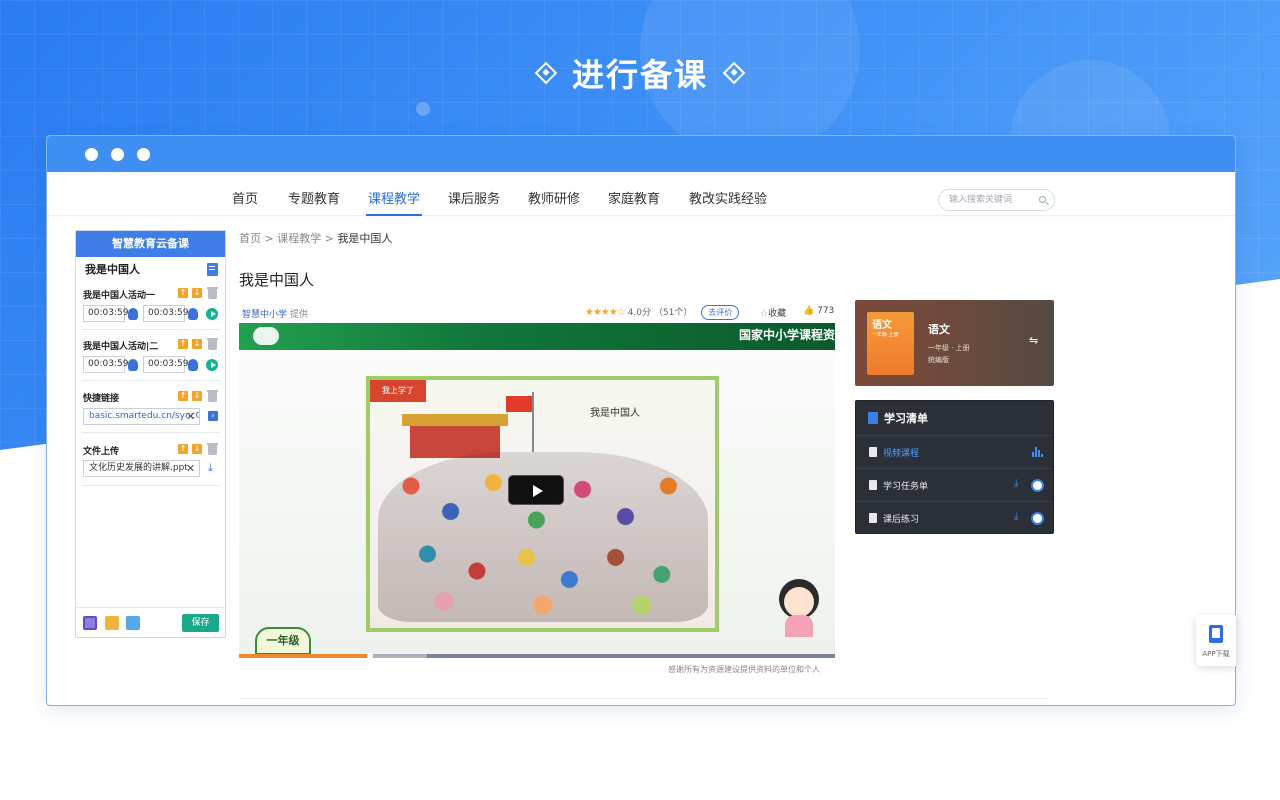  What do you see at coordinates (150, 622) in the screenshot?
I see `panel-footer: 保存` at bounding box center [150, 622].